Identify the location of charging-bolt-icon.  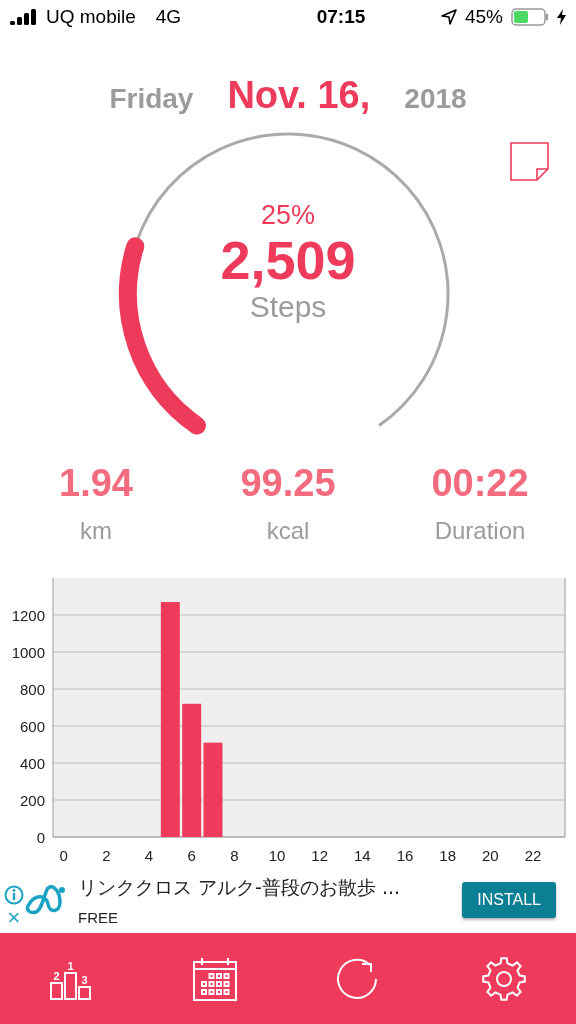
(561, 17).